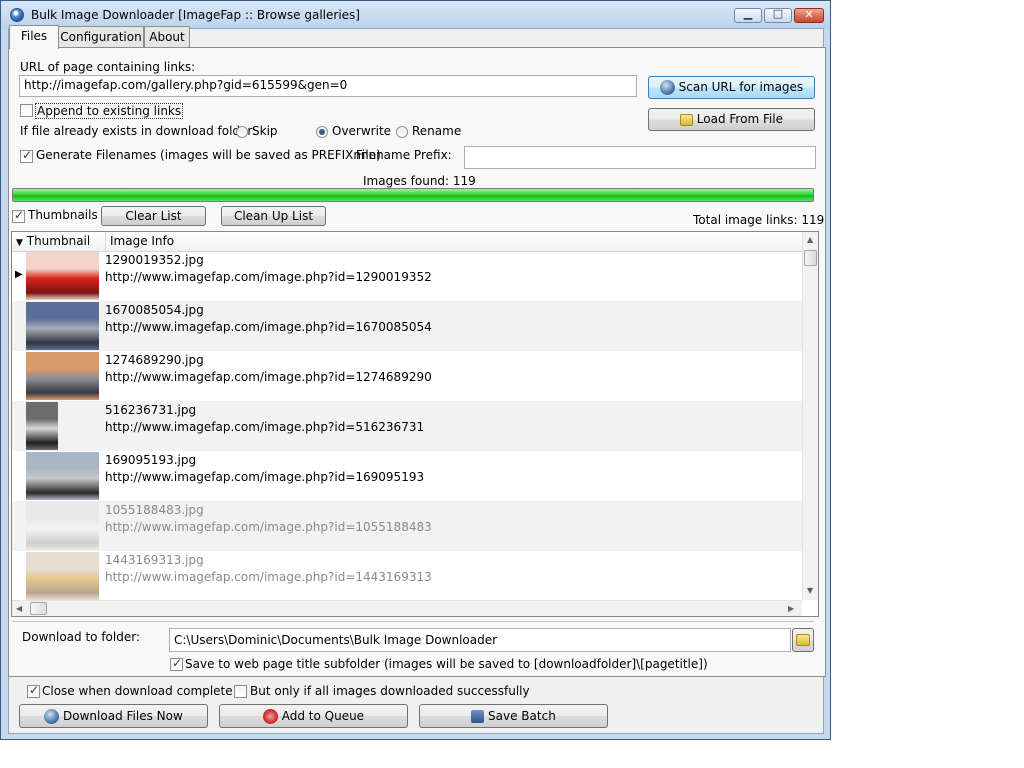  Describe the element at coordinates (741, 87) in the screenshot. I see `scan-url-label: Scan URL for images` at that location.